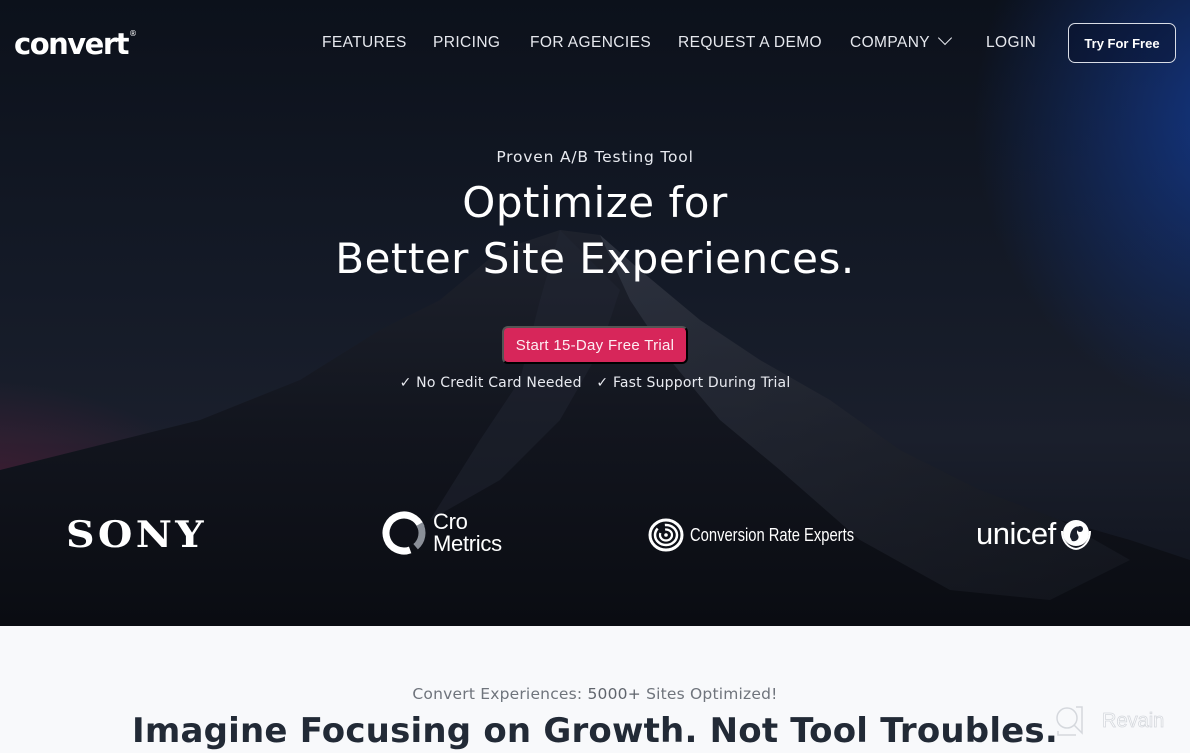 The image size is (1190, 753). What do you see at coordinates (1133, 720) in the screenshot?
I see `revain-text: Revain` at bounding box center [1133, 720].